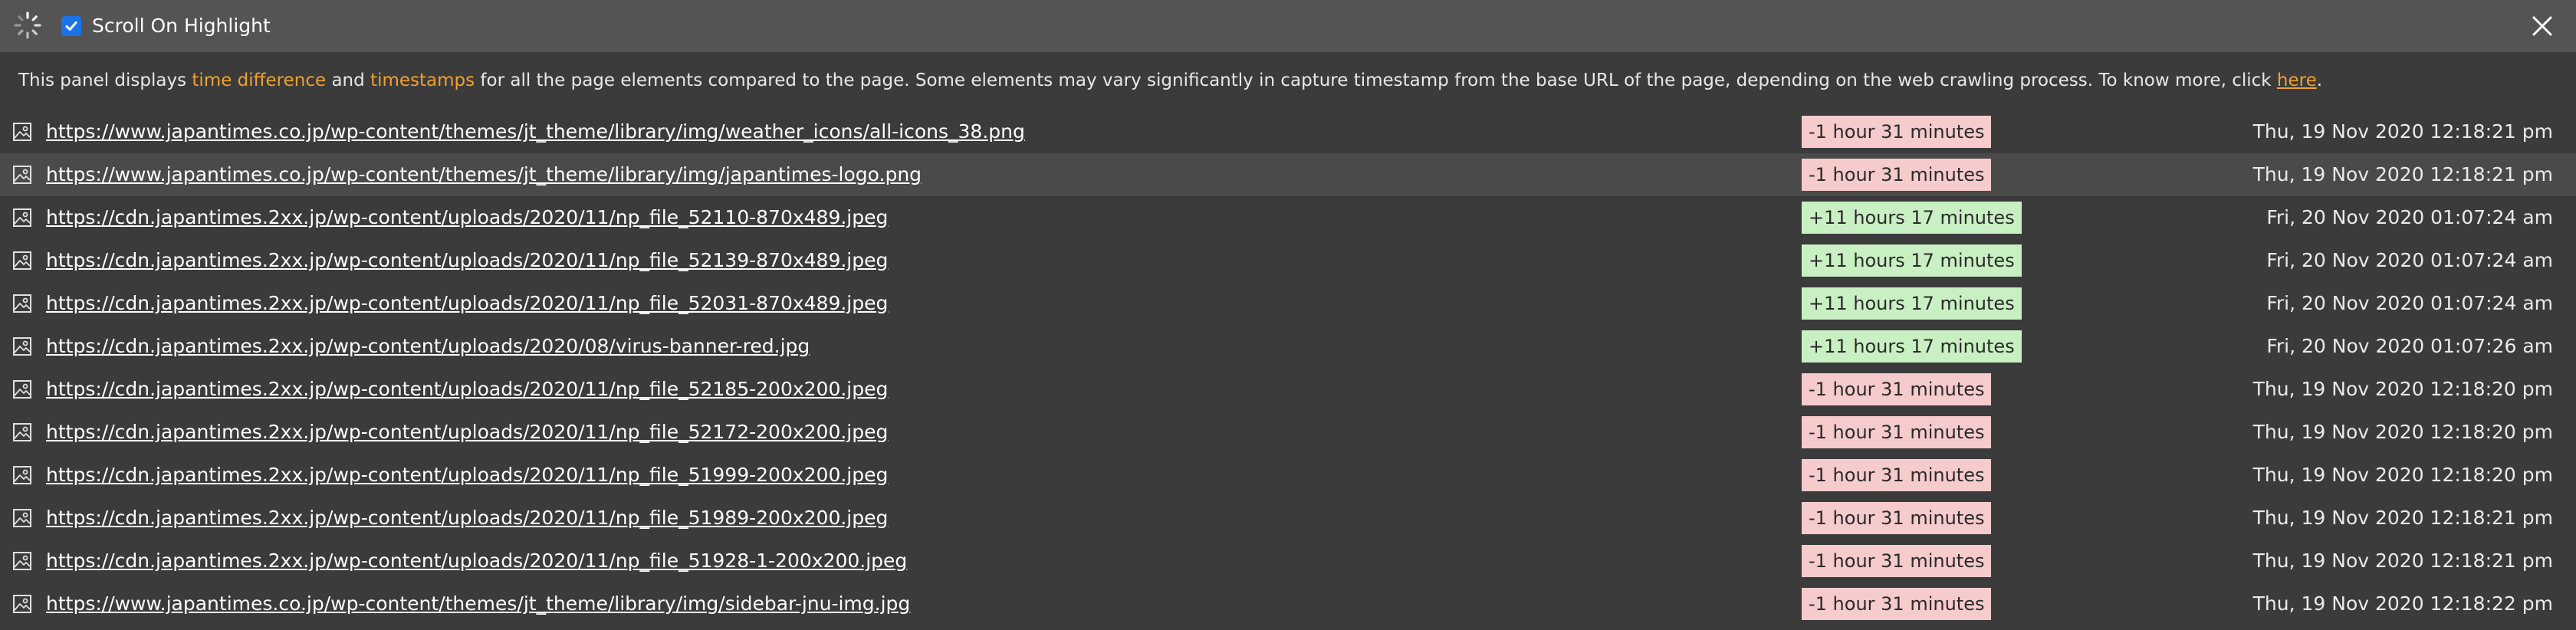 Image resolution: width=2576 pixels, height=630 pixels. I want to click on info-text-1: This panel displays, so click(105, 80).